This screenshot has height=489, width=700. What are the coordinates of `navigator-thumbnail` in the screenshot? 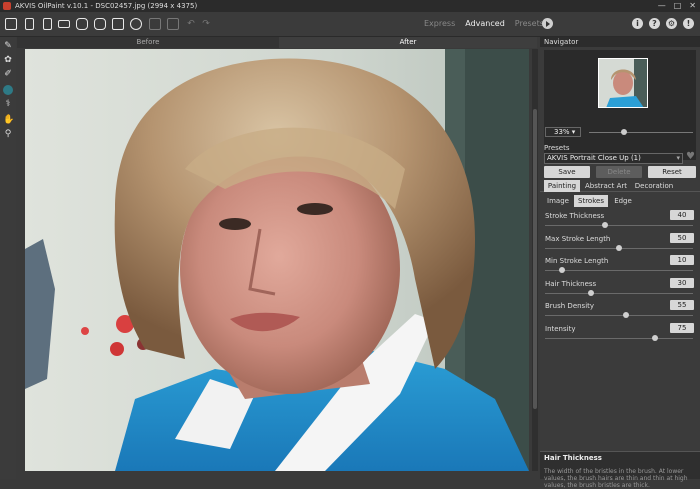 It's located at (623, 83).